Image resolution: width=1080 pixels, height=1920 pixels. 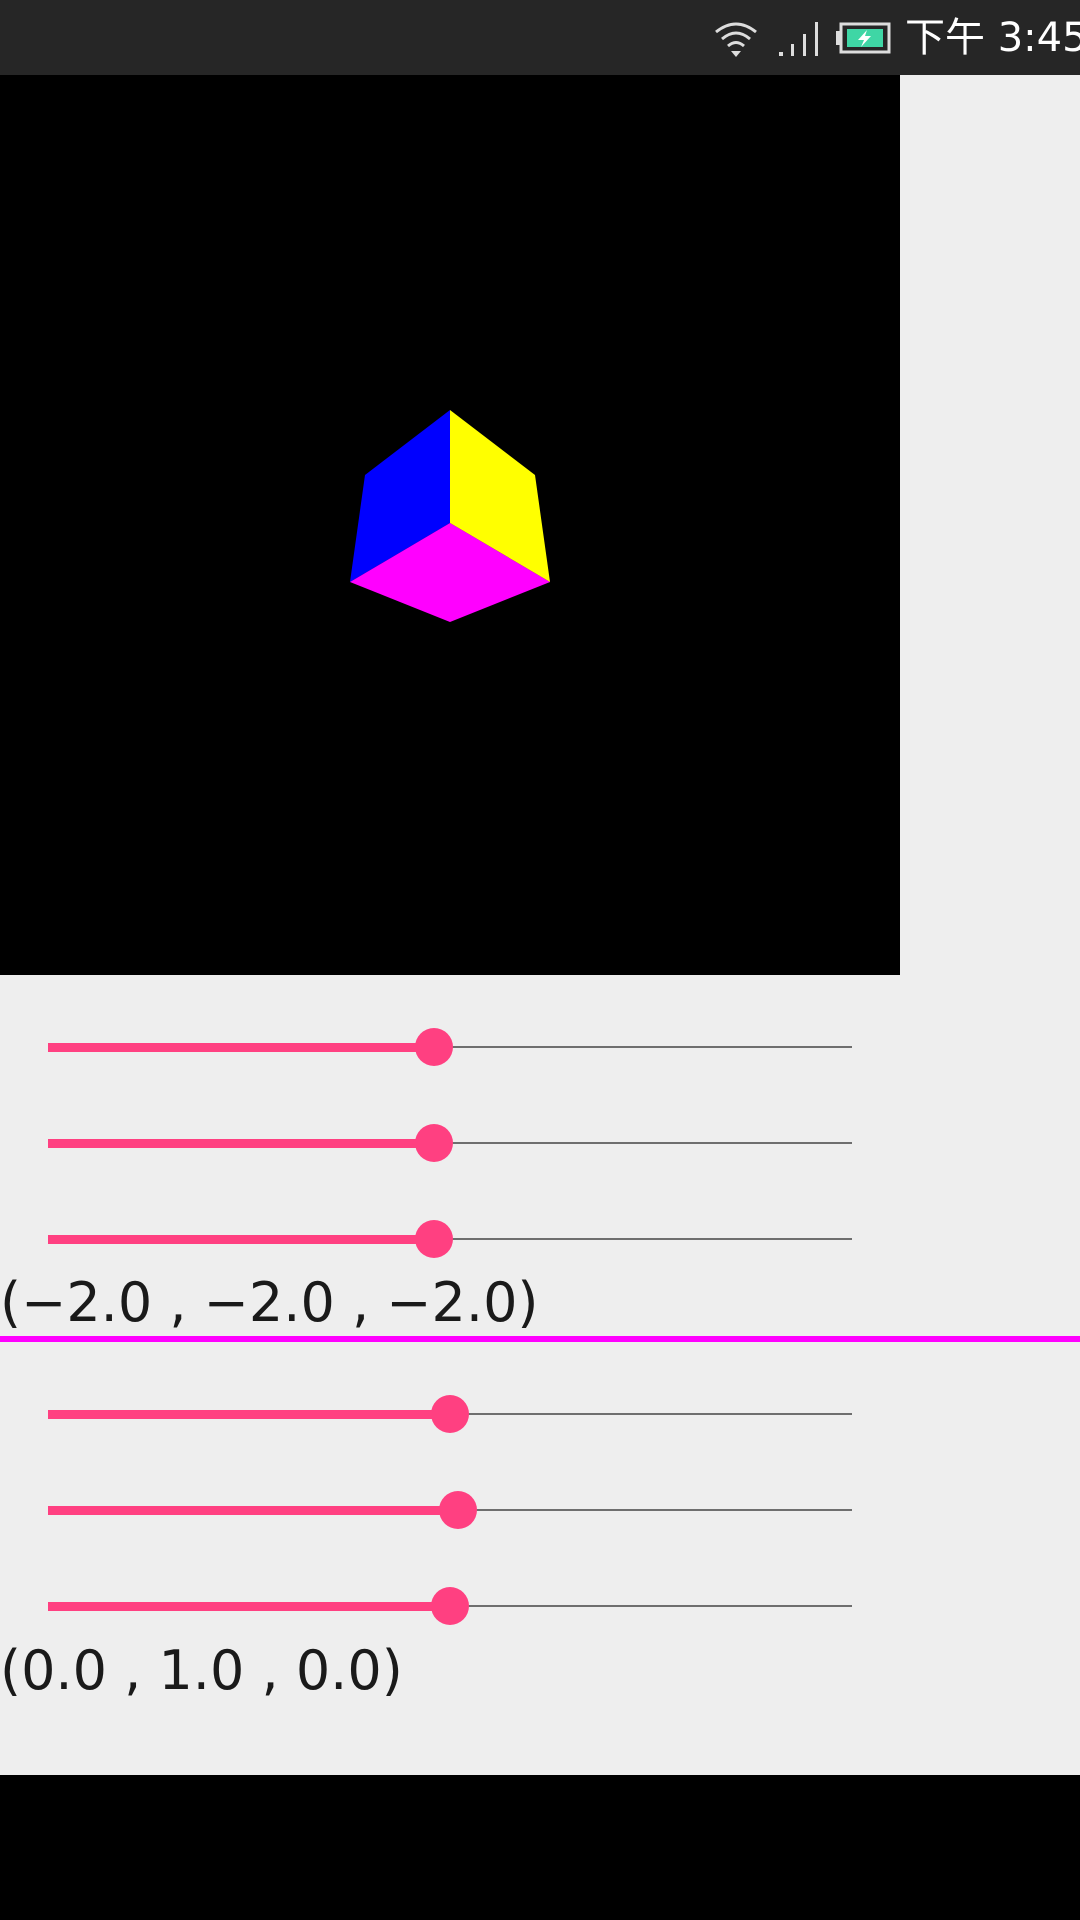 What do you see at coordinates (540, 1339) in the screenshot?
I see `section-divider` at bounding box center [540, 1339].